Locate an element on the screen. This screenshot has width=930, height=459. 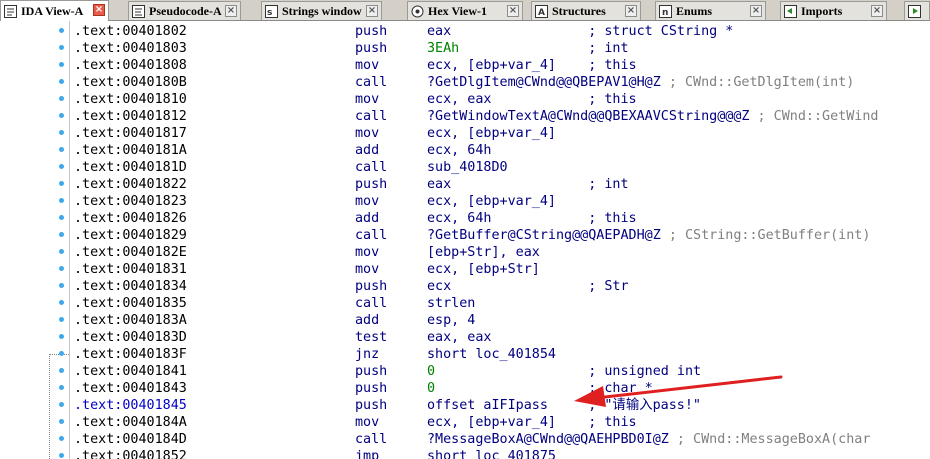
operand-text: eax, eax is located at coordinates (459, 337).